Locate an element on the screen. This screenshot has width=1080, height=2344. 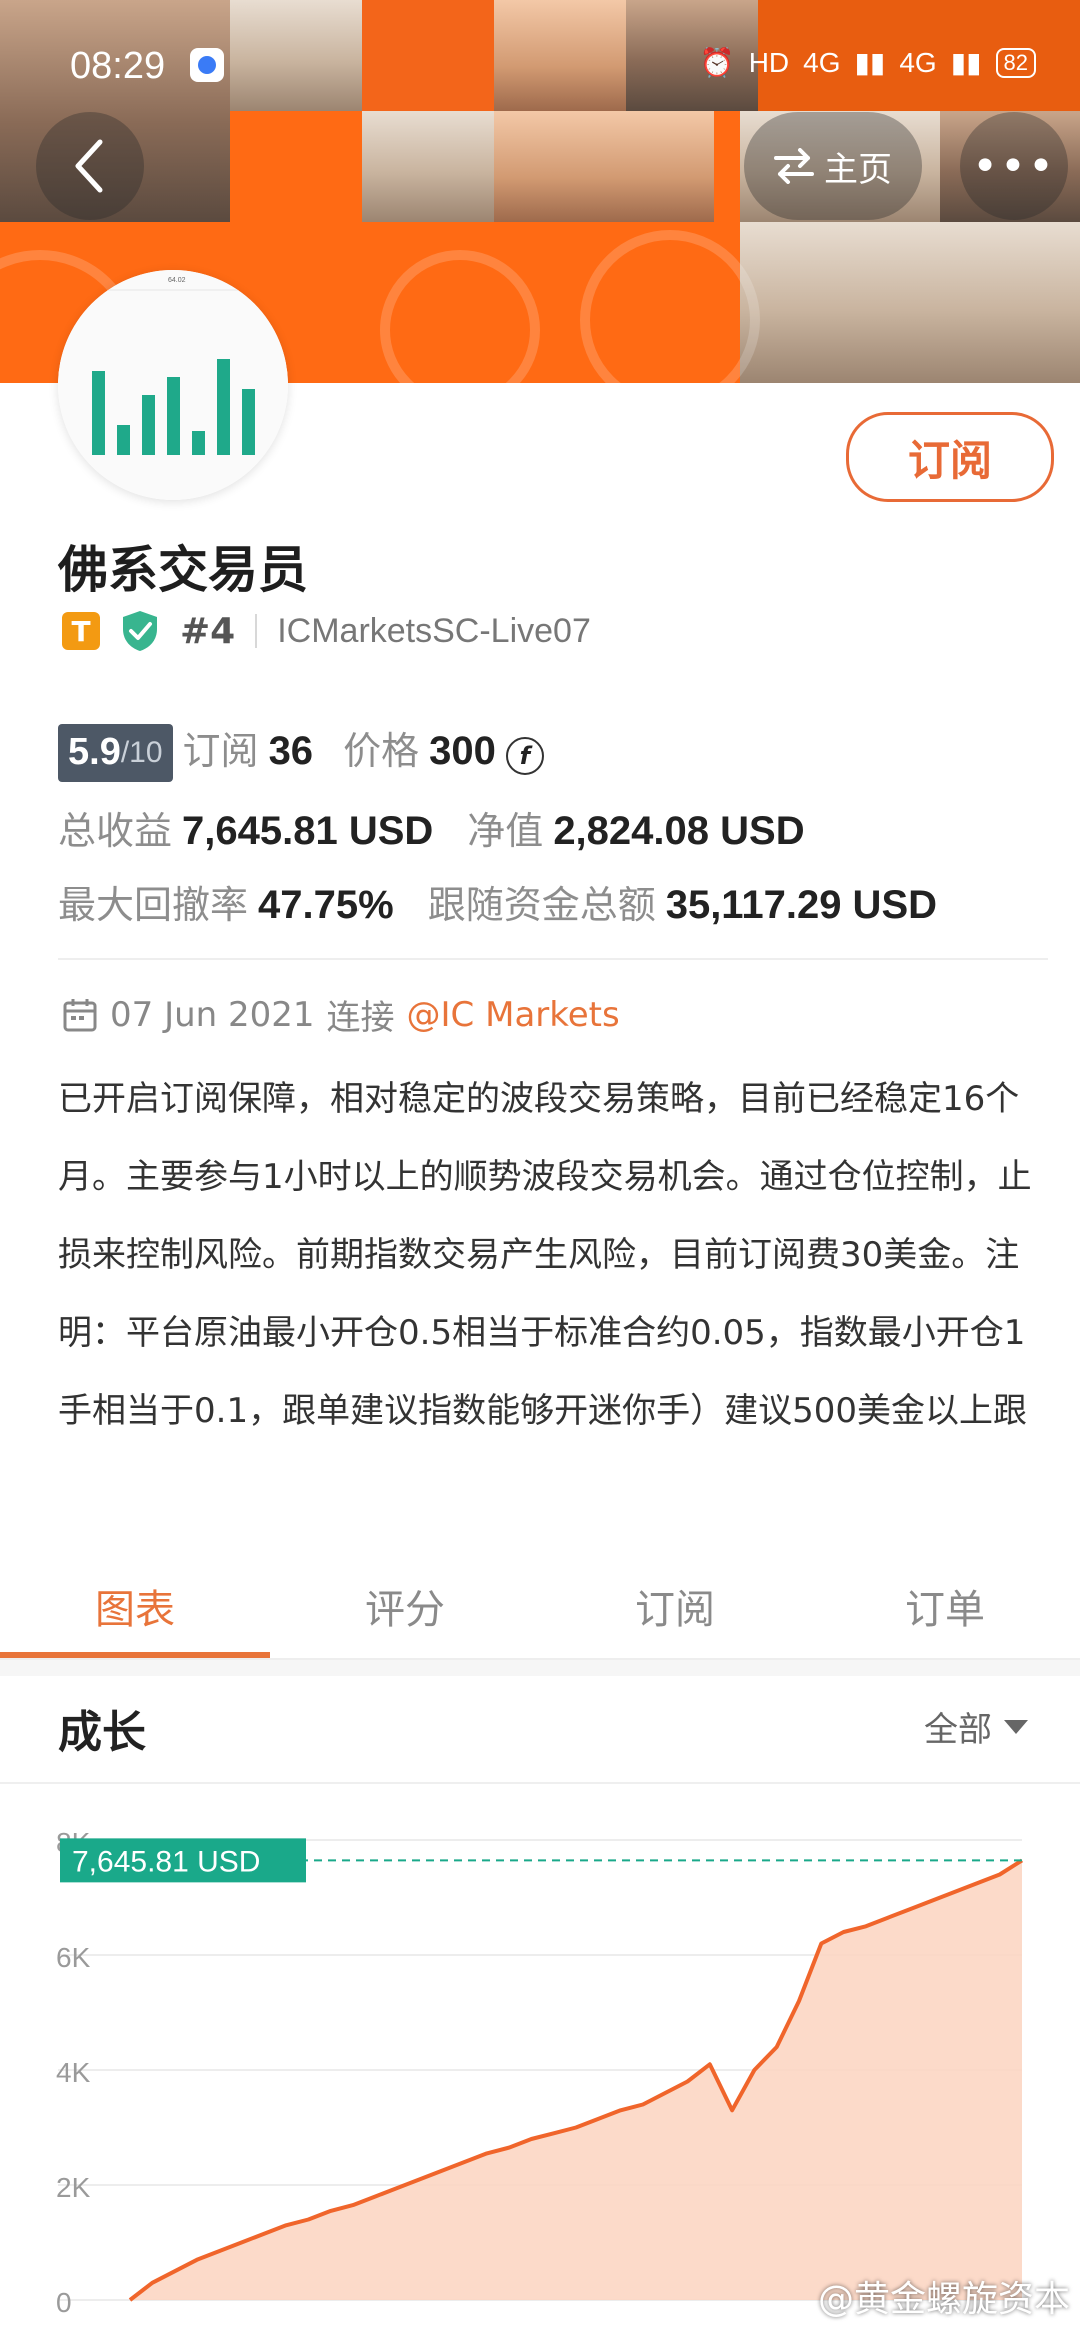
avatar-chart-label: 64.02 is located at coordinates (177, 280).